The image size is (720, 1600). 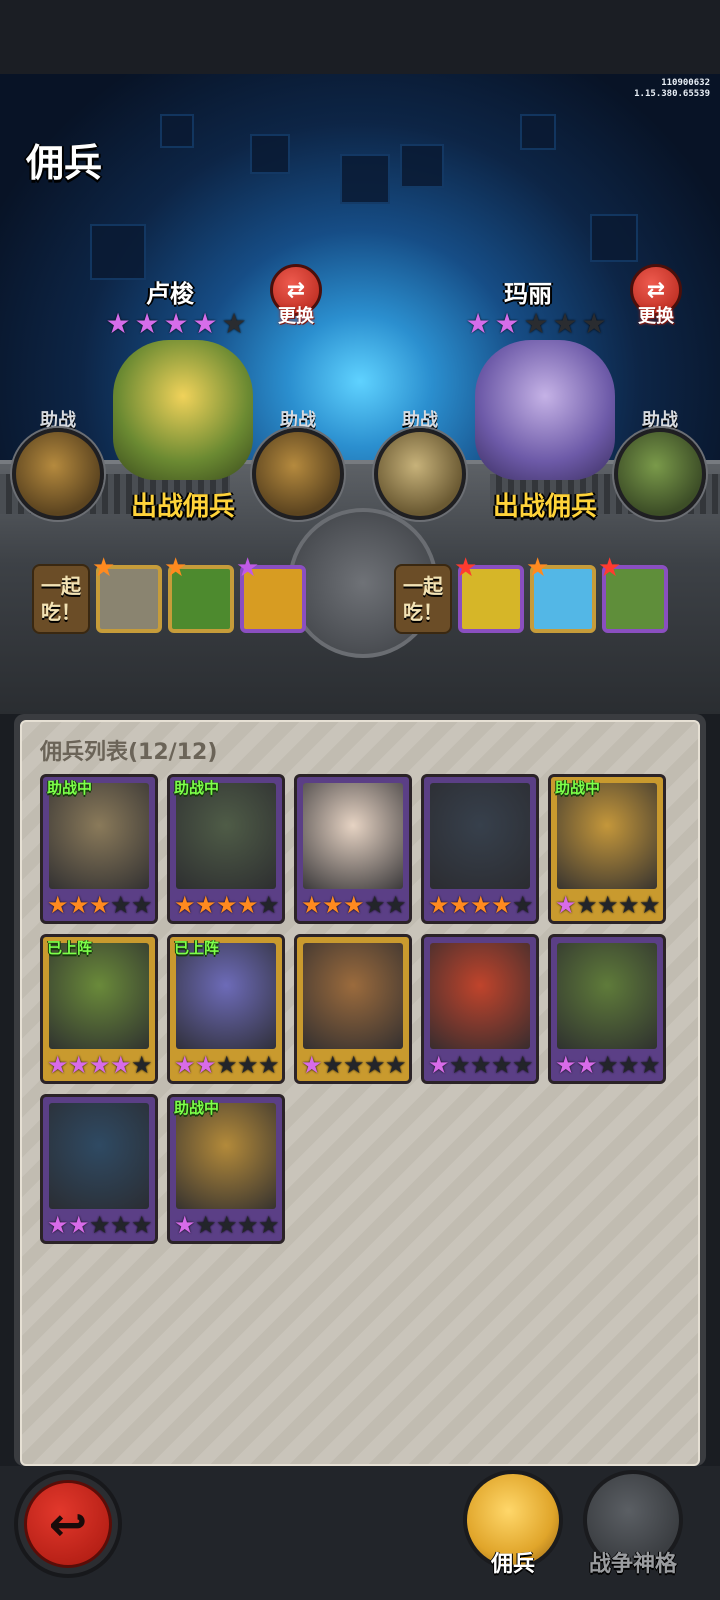 I want to click on main-hero-left: 出战佣兵, so click(x=183, y=431).